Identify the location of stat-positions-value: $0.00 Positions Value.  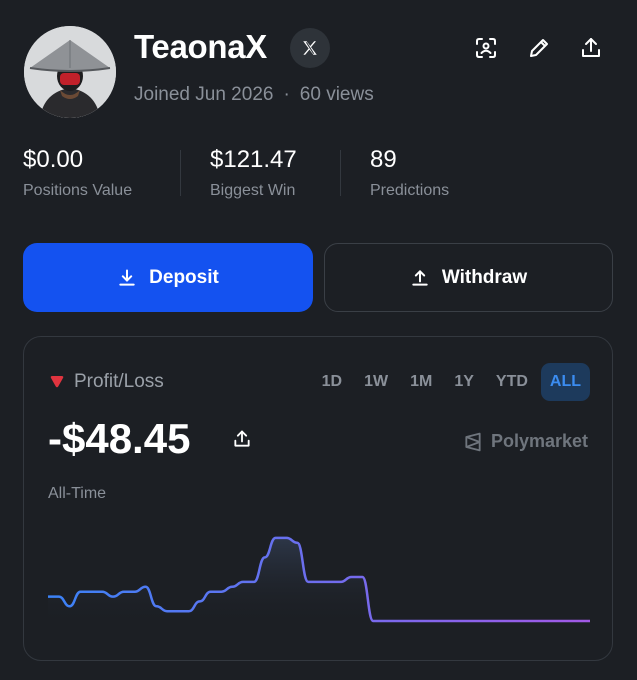
(77, 173).